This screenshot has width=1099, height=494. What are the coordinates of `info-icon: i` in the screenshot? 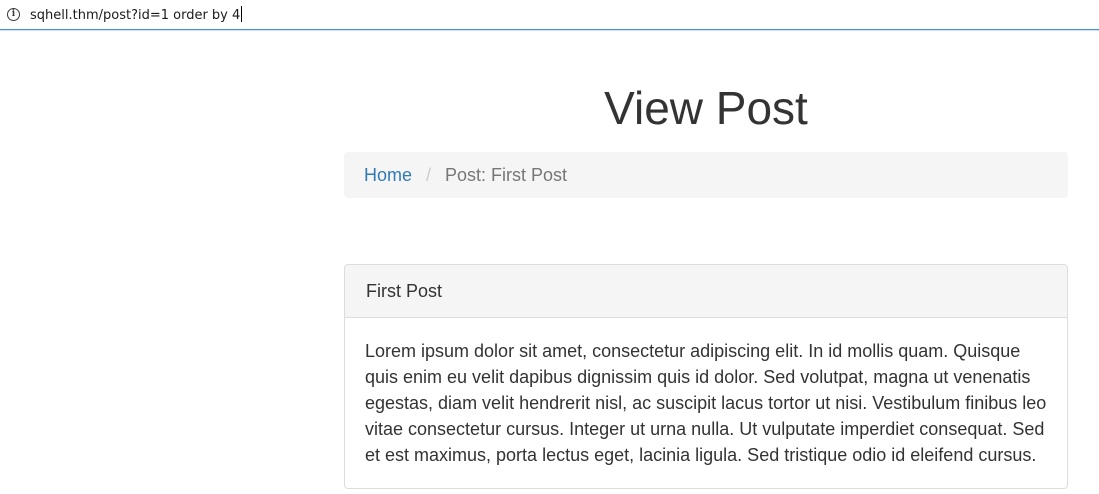 It's located at (13, 14).